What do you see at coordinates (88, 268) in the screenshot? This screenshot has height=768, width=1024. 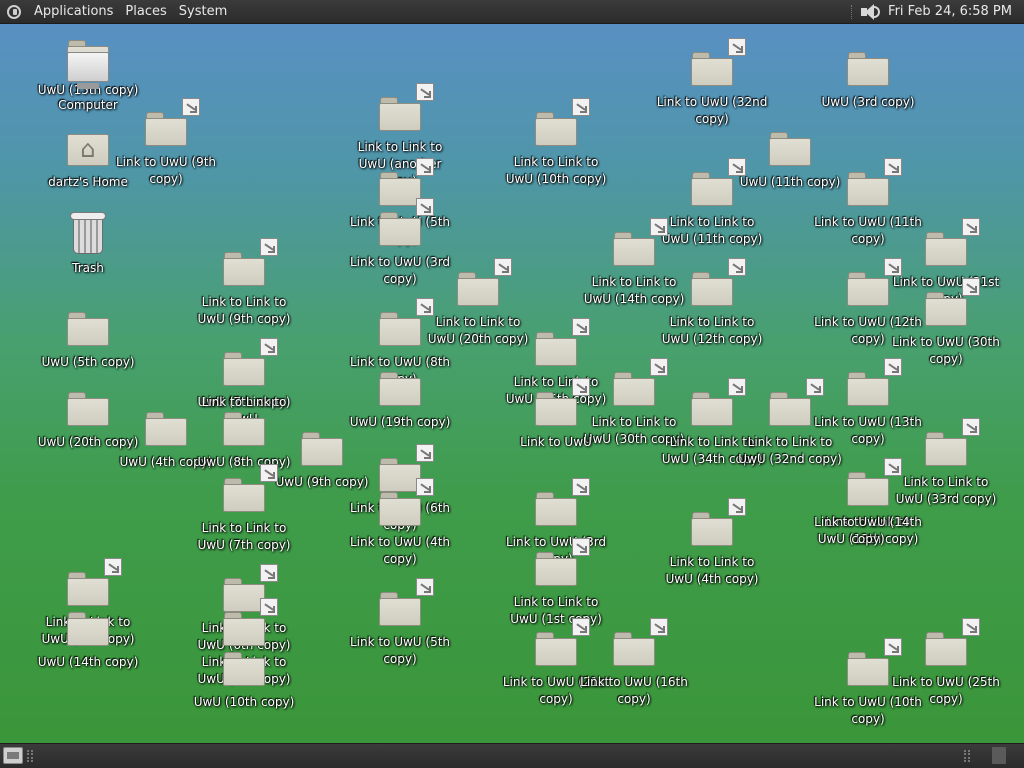 I see `desktop-icon-label: Trash` at bounding box center [88, 268].